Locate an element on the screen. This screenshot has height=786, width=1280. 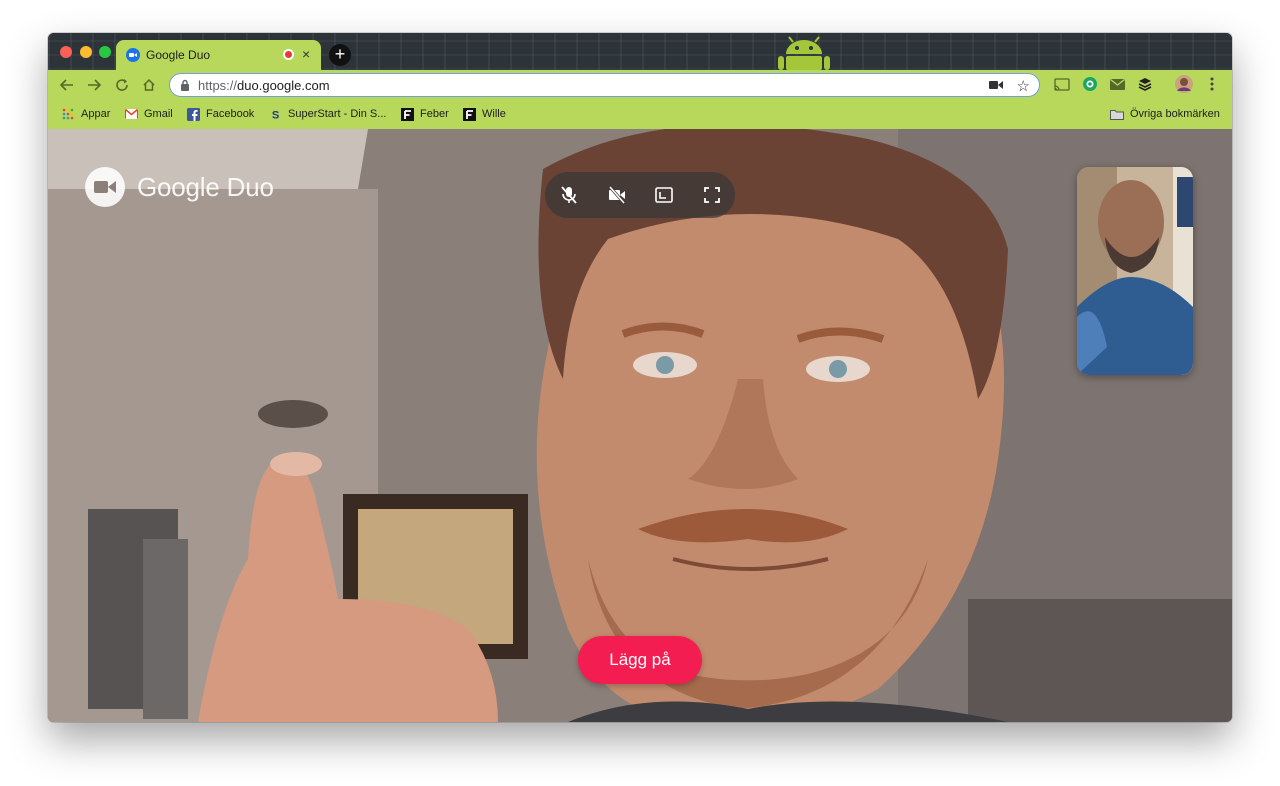
other-bookmarks-folder: Övriga bokmärken is located at coordinates (1165, 114).